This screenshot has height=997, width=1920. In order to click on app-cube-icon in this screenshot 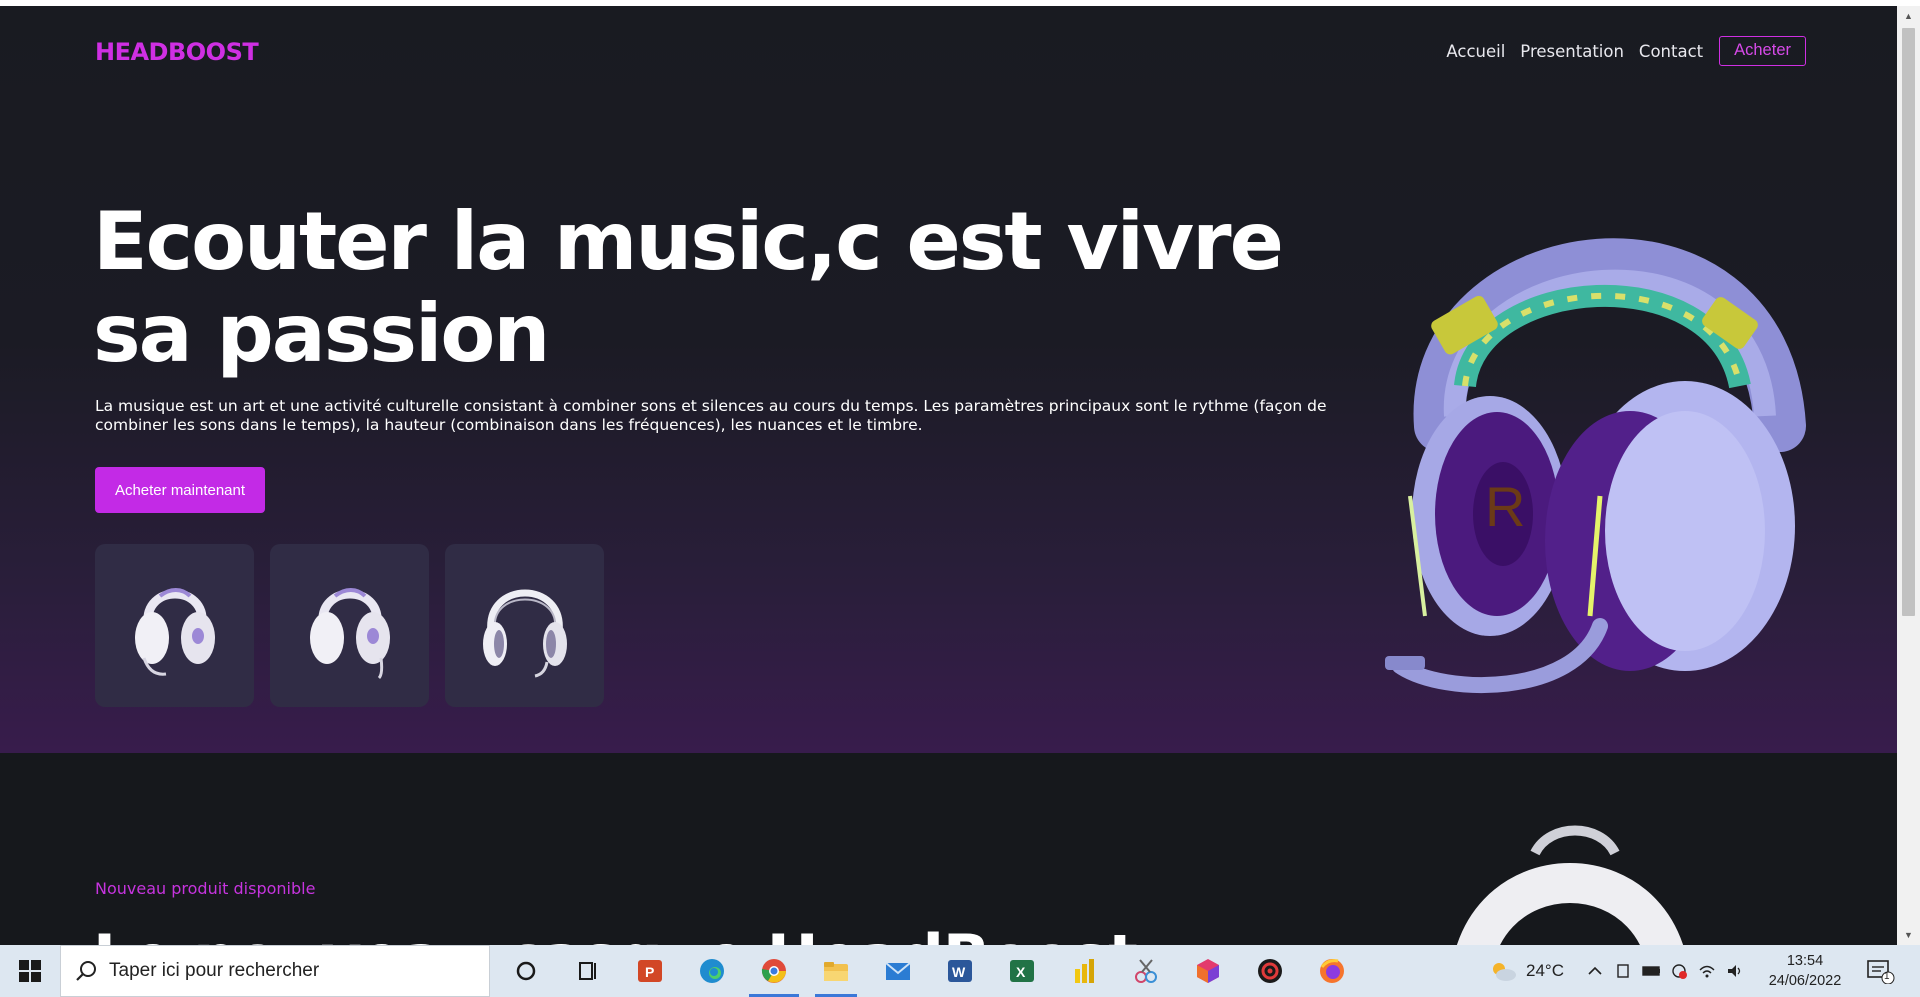, I will do `click(1208, 971)`.